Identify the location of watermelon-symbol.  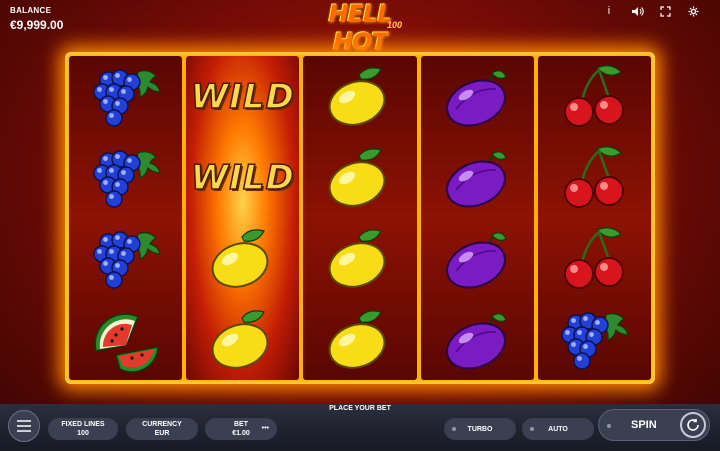
(126, 340).